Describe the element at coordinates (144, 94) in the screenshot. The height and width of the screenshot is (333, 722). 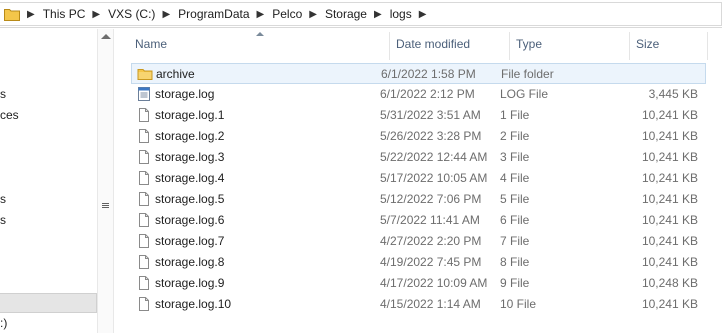
I see `log-file-icon` at that location.